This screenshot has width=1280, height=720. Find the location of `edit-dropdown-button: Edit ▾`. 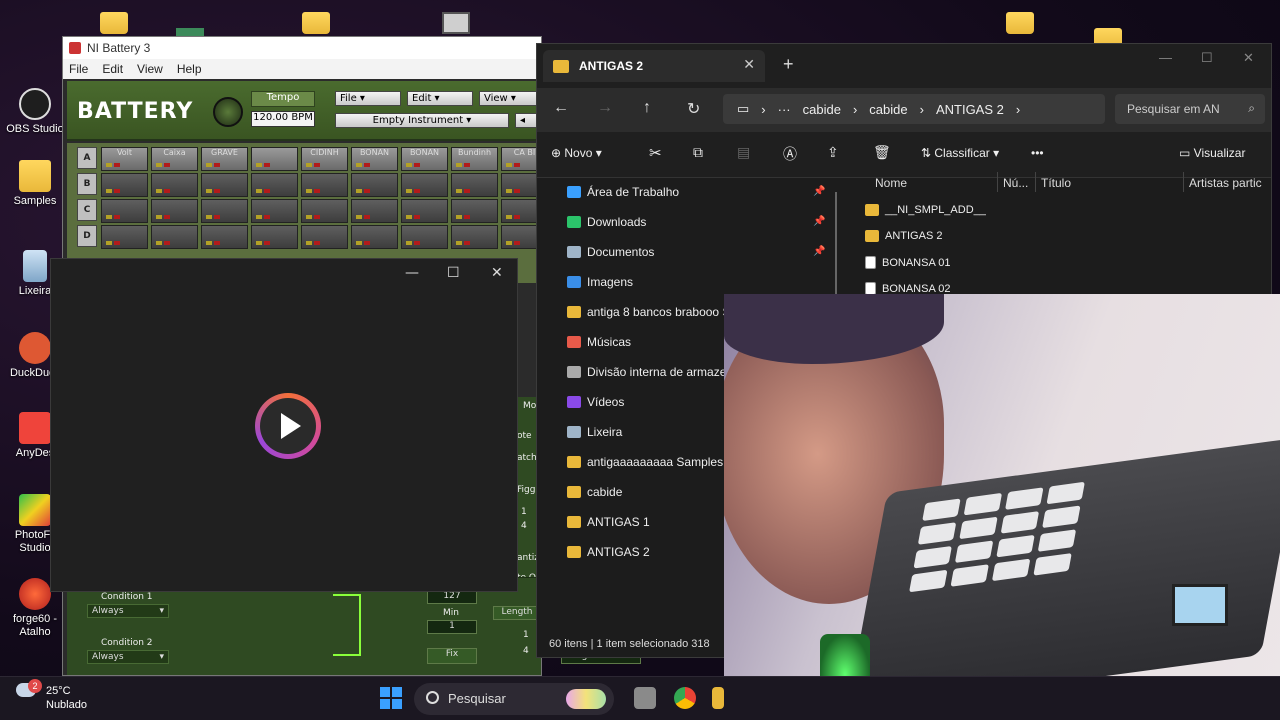

edit-dropdown-button: Edit ▾ is located at coordinates (440, 98).